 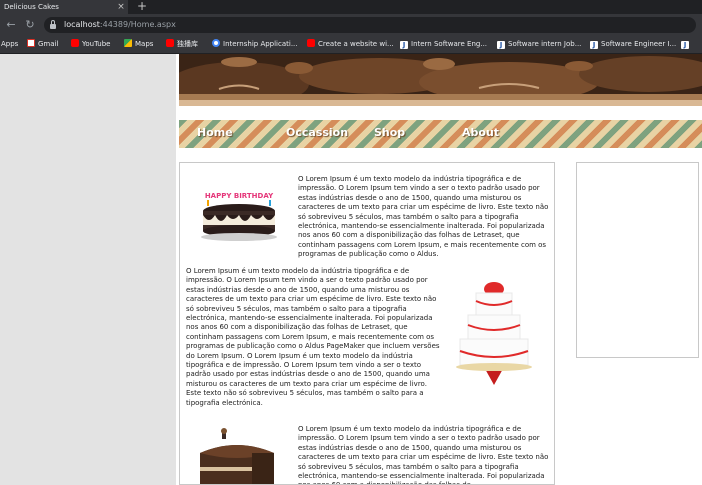 I want to click on nav-occassion: Occassion, so click(x=317, y=134).